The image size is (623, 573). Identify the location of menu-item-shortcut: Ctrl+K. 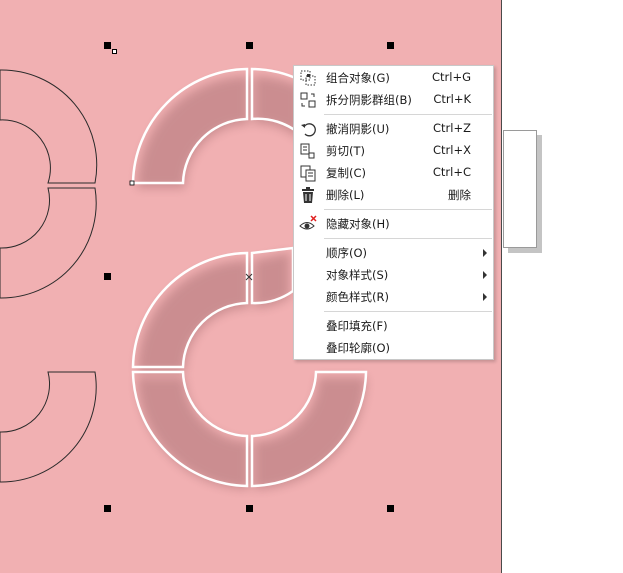
(452, 99).